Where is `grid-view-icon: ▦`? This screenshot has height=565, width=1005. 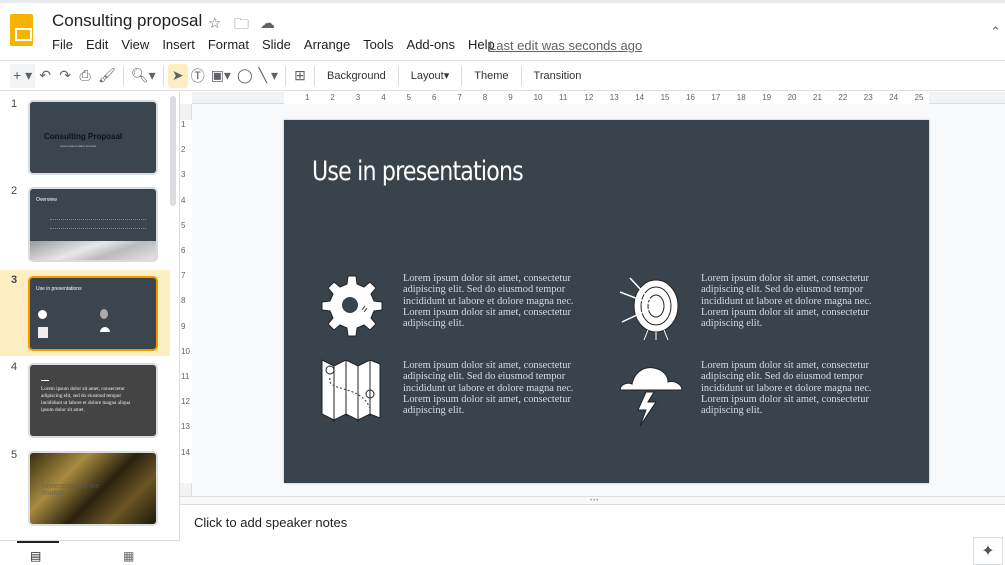 grid-view-icon: ▦ is located at coordinates (128, 556).